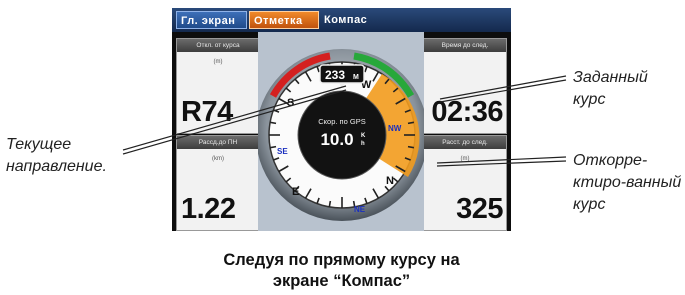 This screenshot has width=685, height=295. Describe the element at coordinates (465, 86) in the screenshot. I see `time-to-next-panel: Время до след. 02:36` at that location.